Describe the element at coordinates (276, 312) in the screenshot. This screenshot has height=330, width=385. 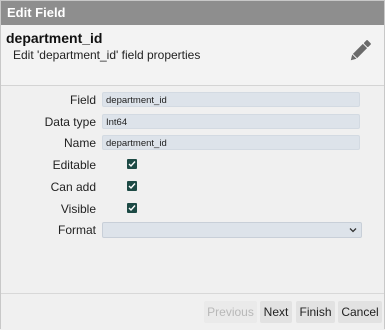
I see `next-button: Next` at that location.